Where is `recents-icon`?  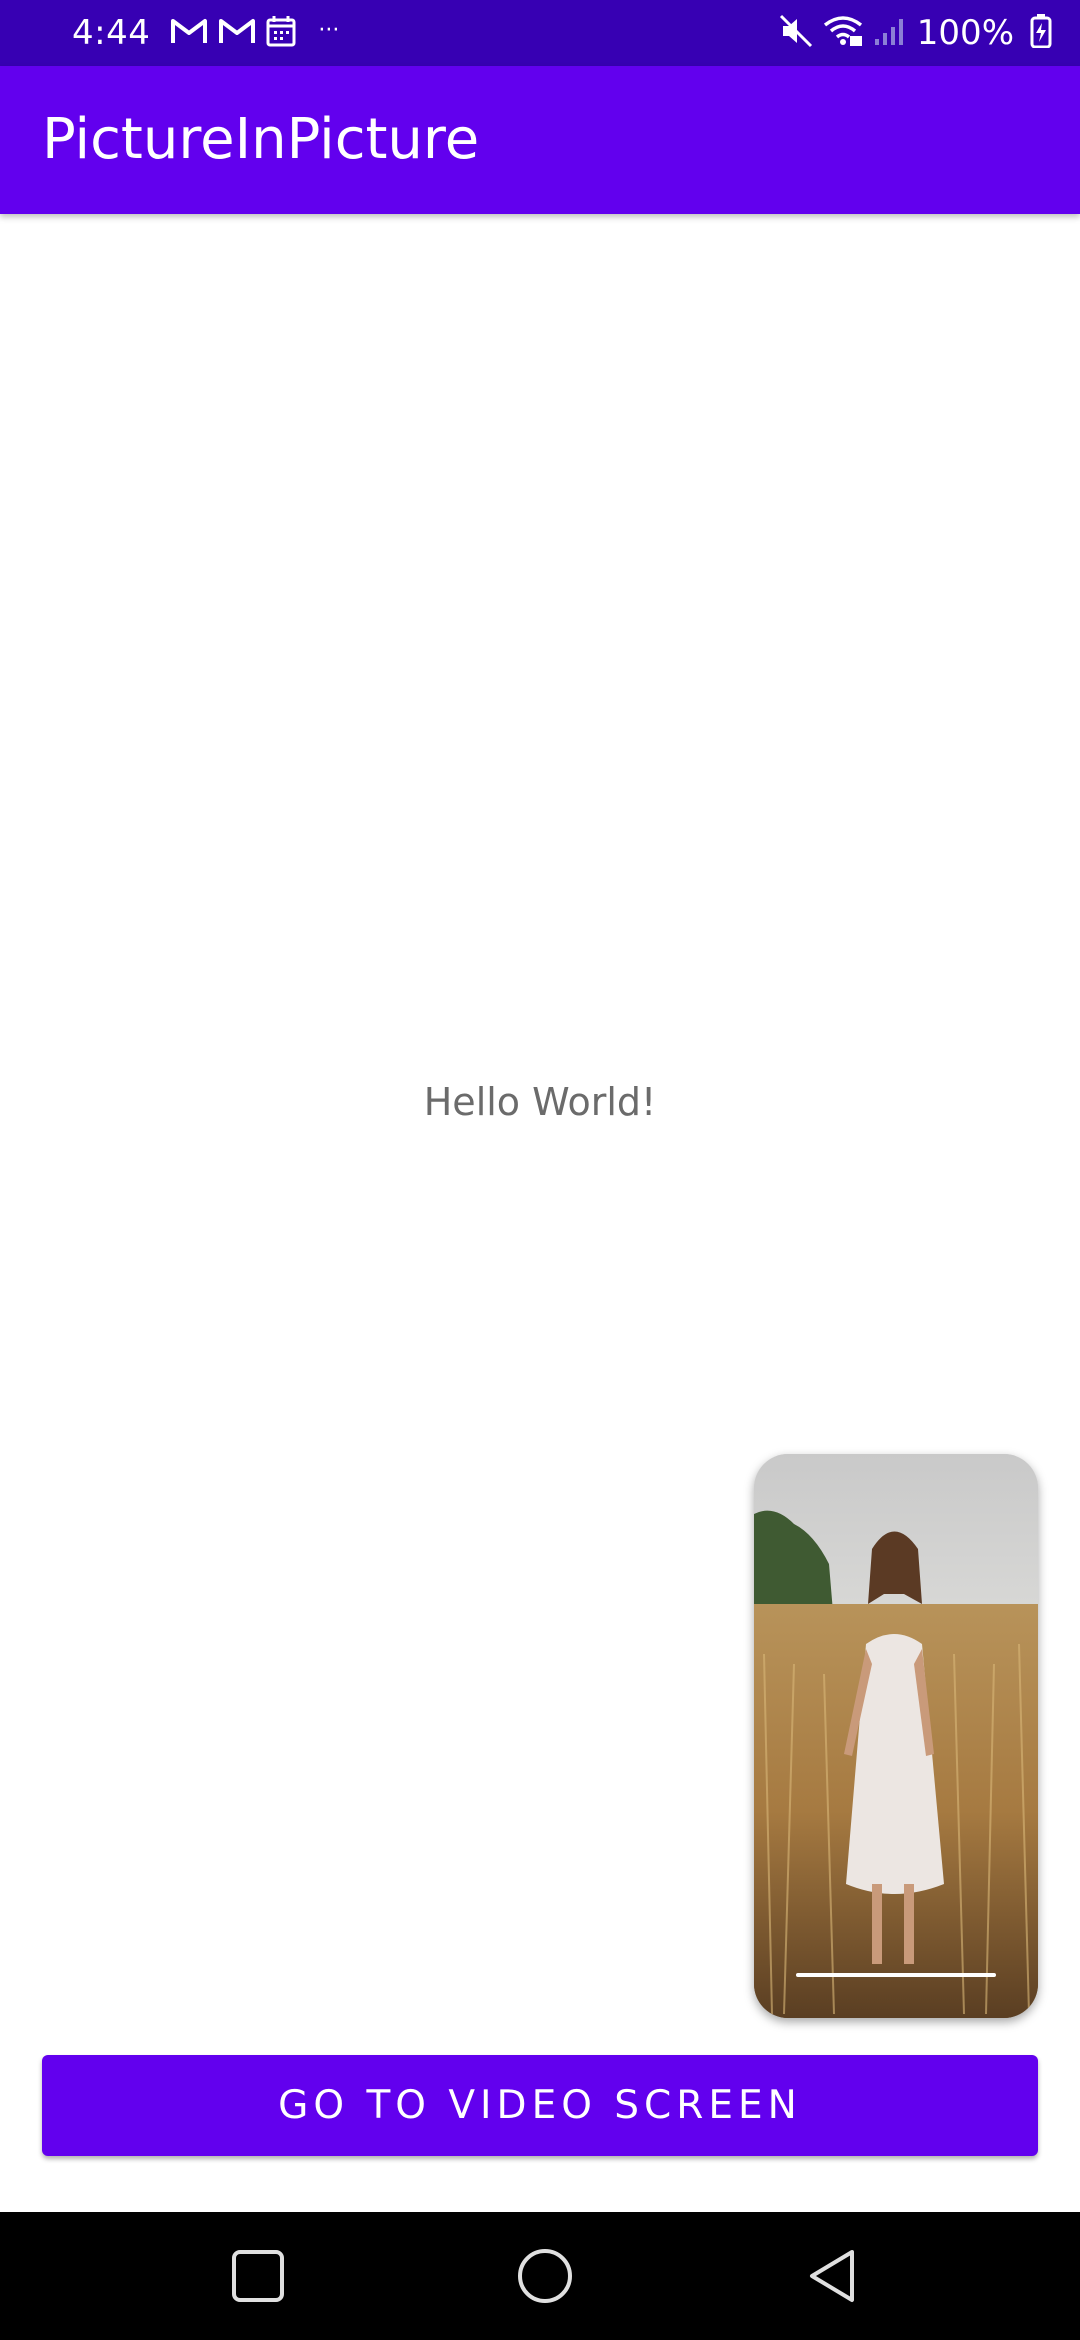
recents-icon is located at coordinates (258, 2276).